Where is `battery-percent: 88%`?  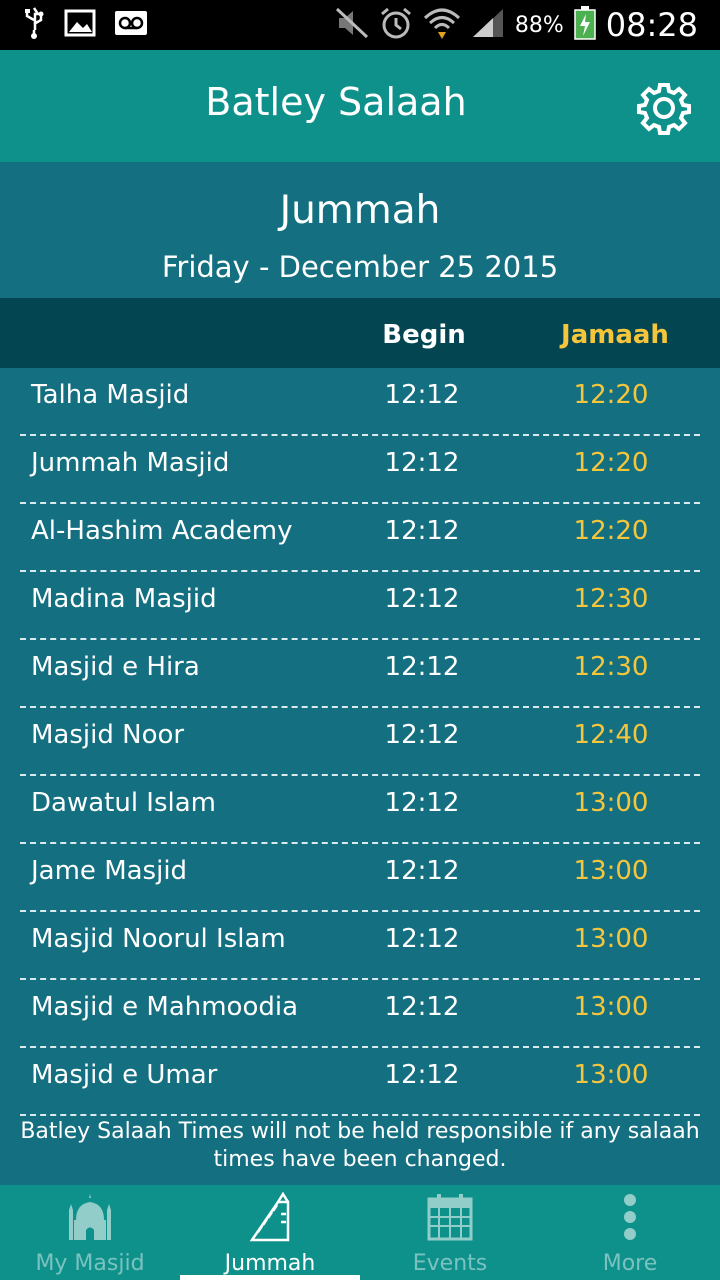
battery-percent: 88% is located at coordinates (539, 25).